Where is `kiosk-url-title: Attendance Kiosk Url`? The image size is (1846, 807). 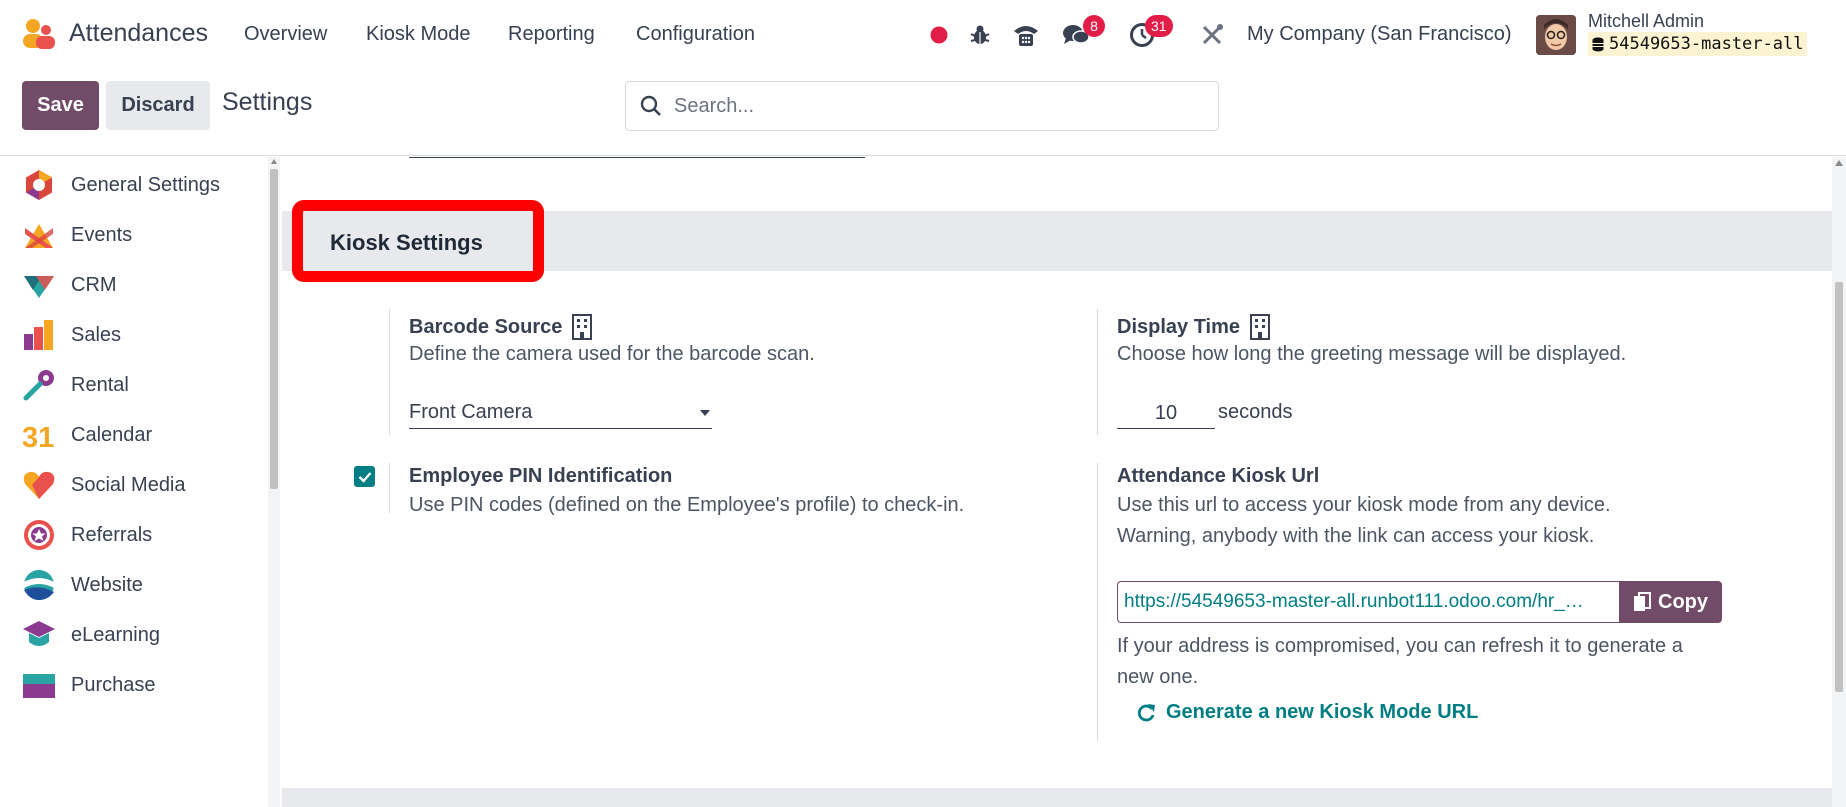
kiosk-url-title: Attendance Kiosk Url is located at coordinates (1218, 476).